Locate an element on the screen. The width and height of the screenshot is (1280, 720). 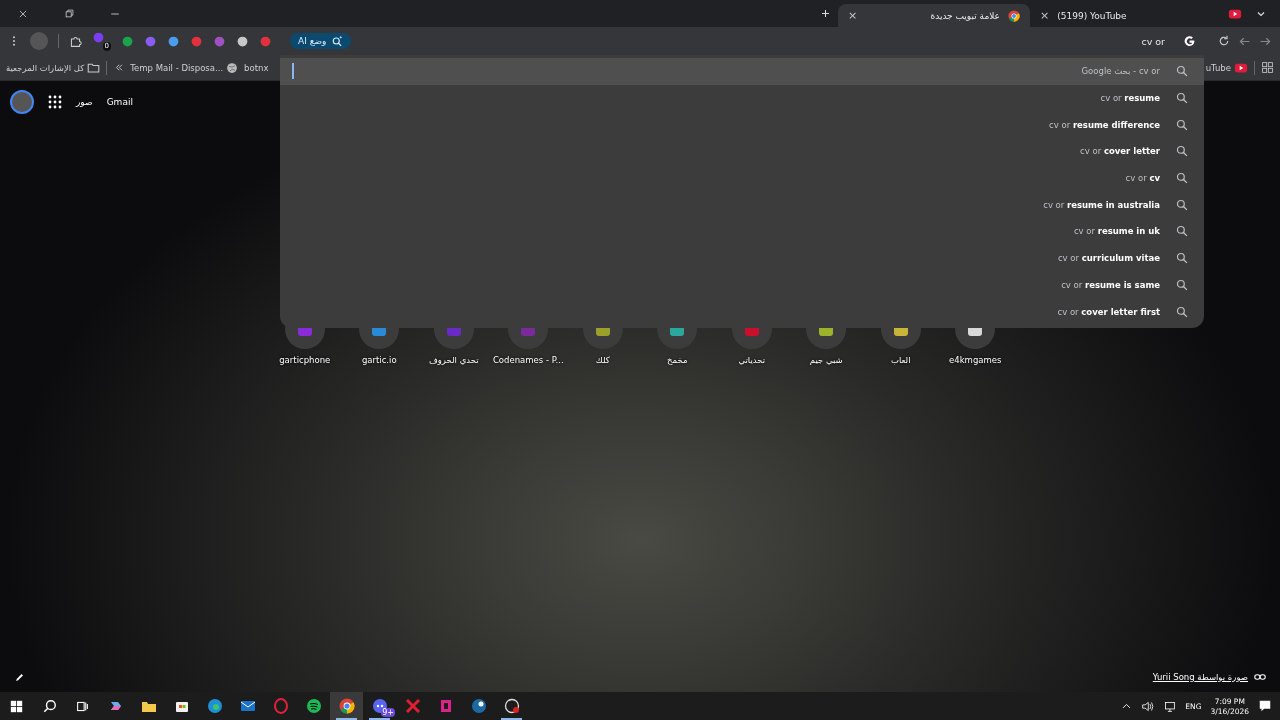
extensions-button is located at coordinates (75, 41).